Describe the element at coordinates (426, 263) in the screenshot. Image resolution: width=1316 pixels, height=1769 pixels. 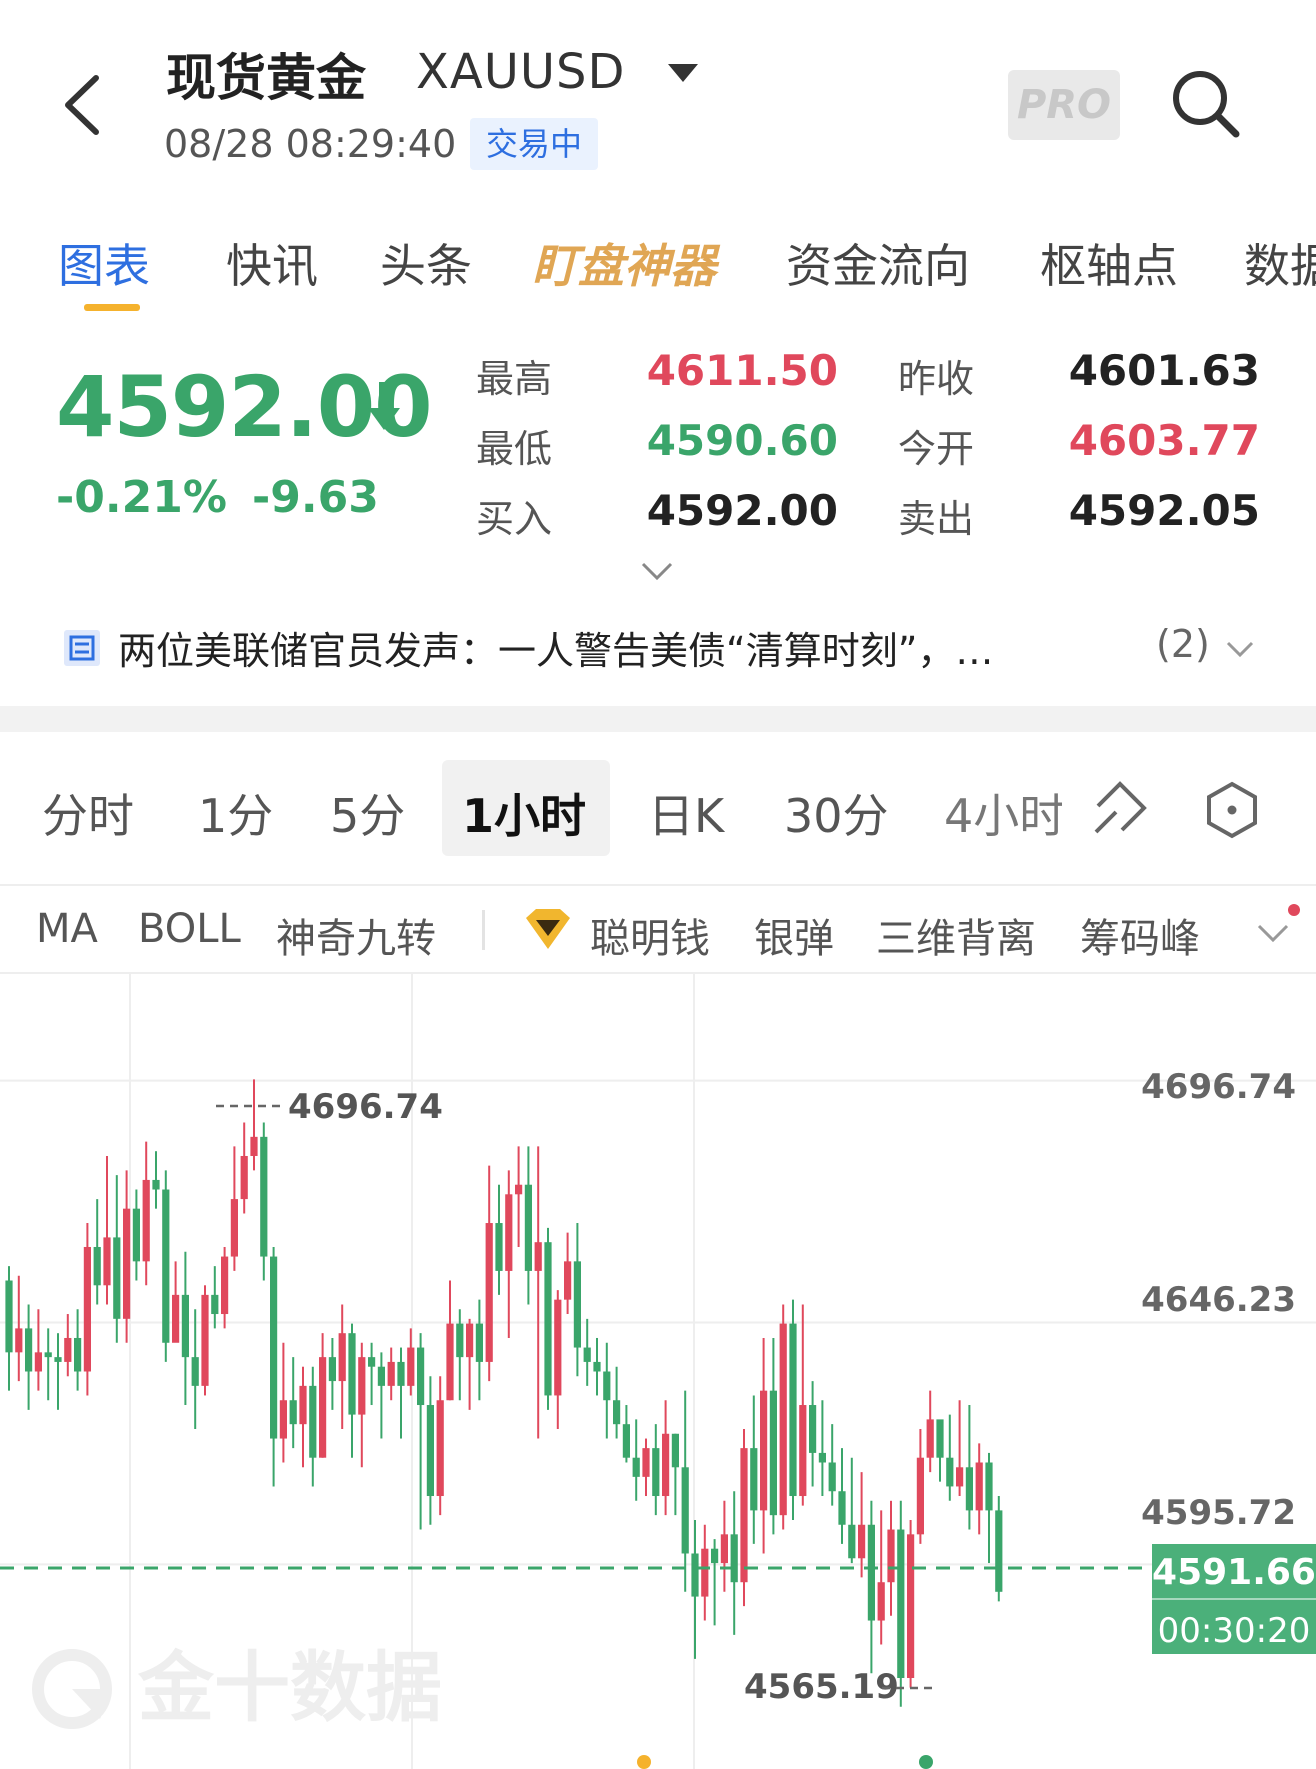
I see `tab-headlines: 头条` at that location.